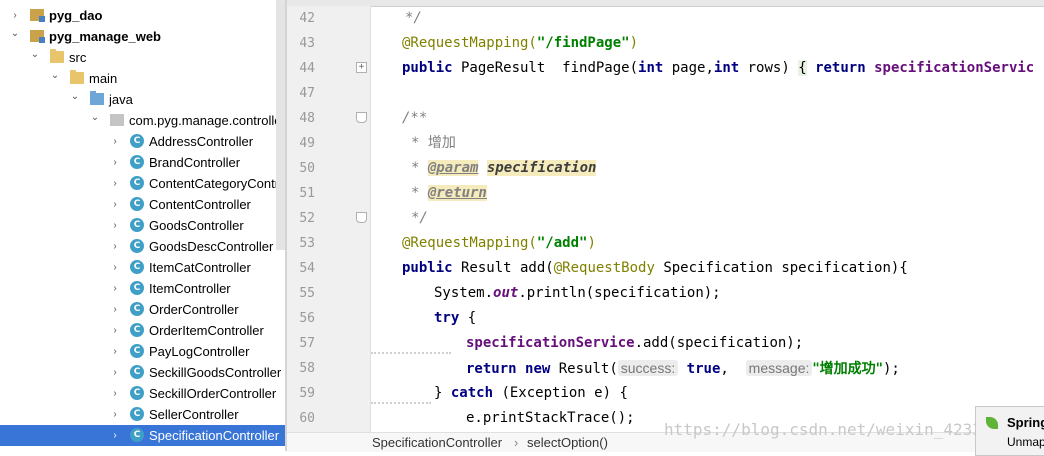 The width and height of the screenshot is (1044, 456). What do you see at coordinates (200, 204) in the screenshot?
I see `tree-item-label: ContentController` at bounding box center [200, 204].